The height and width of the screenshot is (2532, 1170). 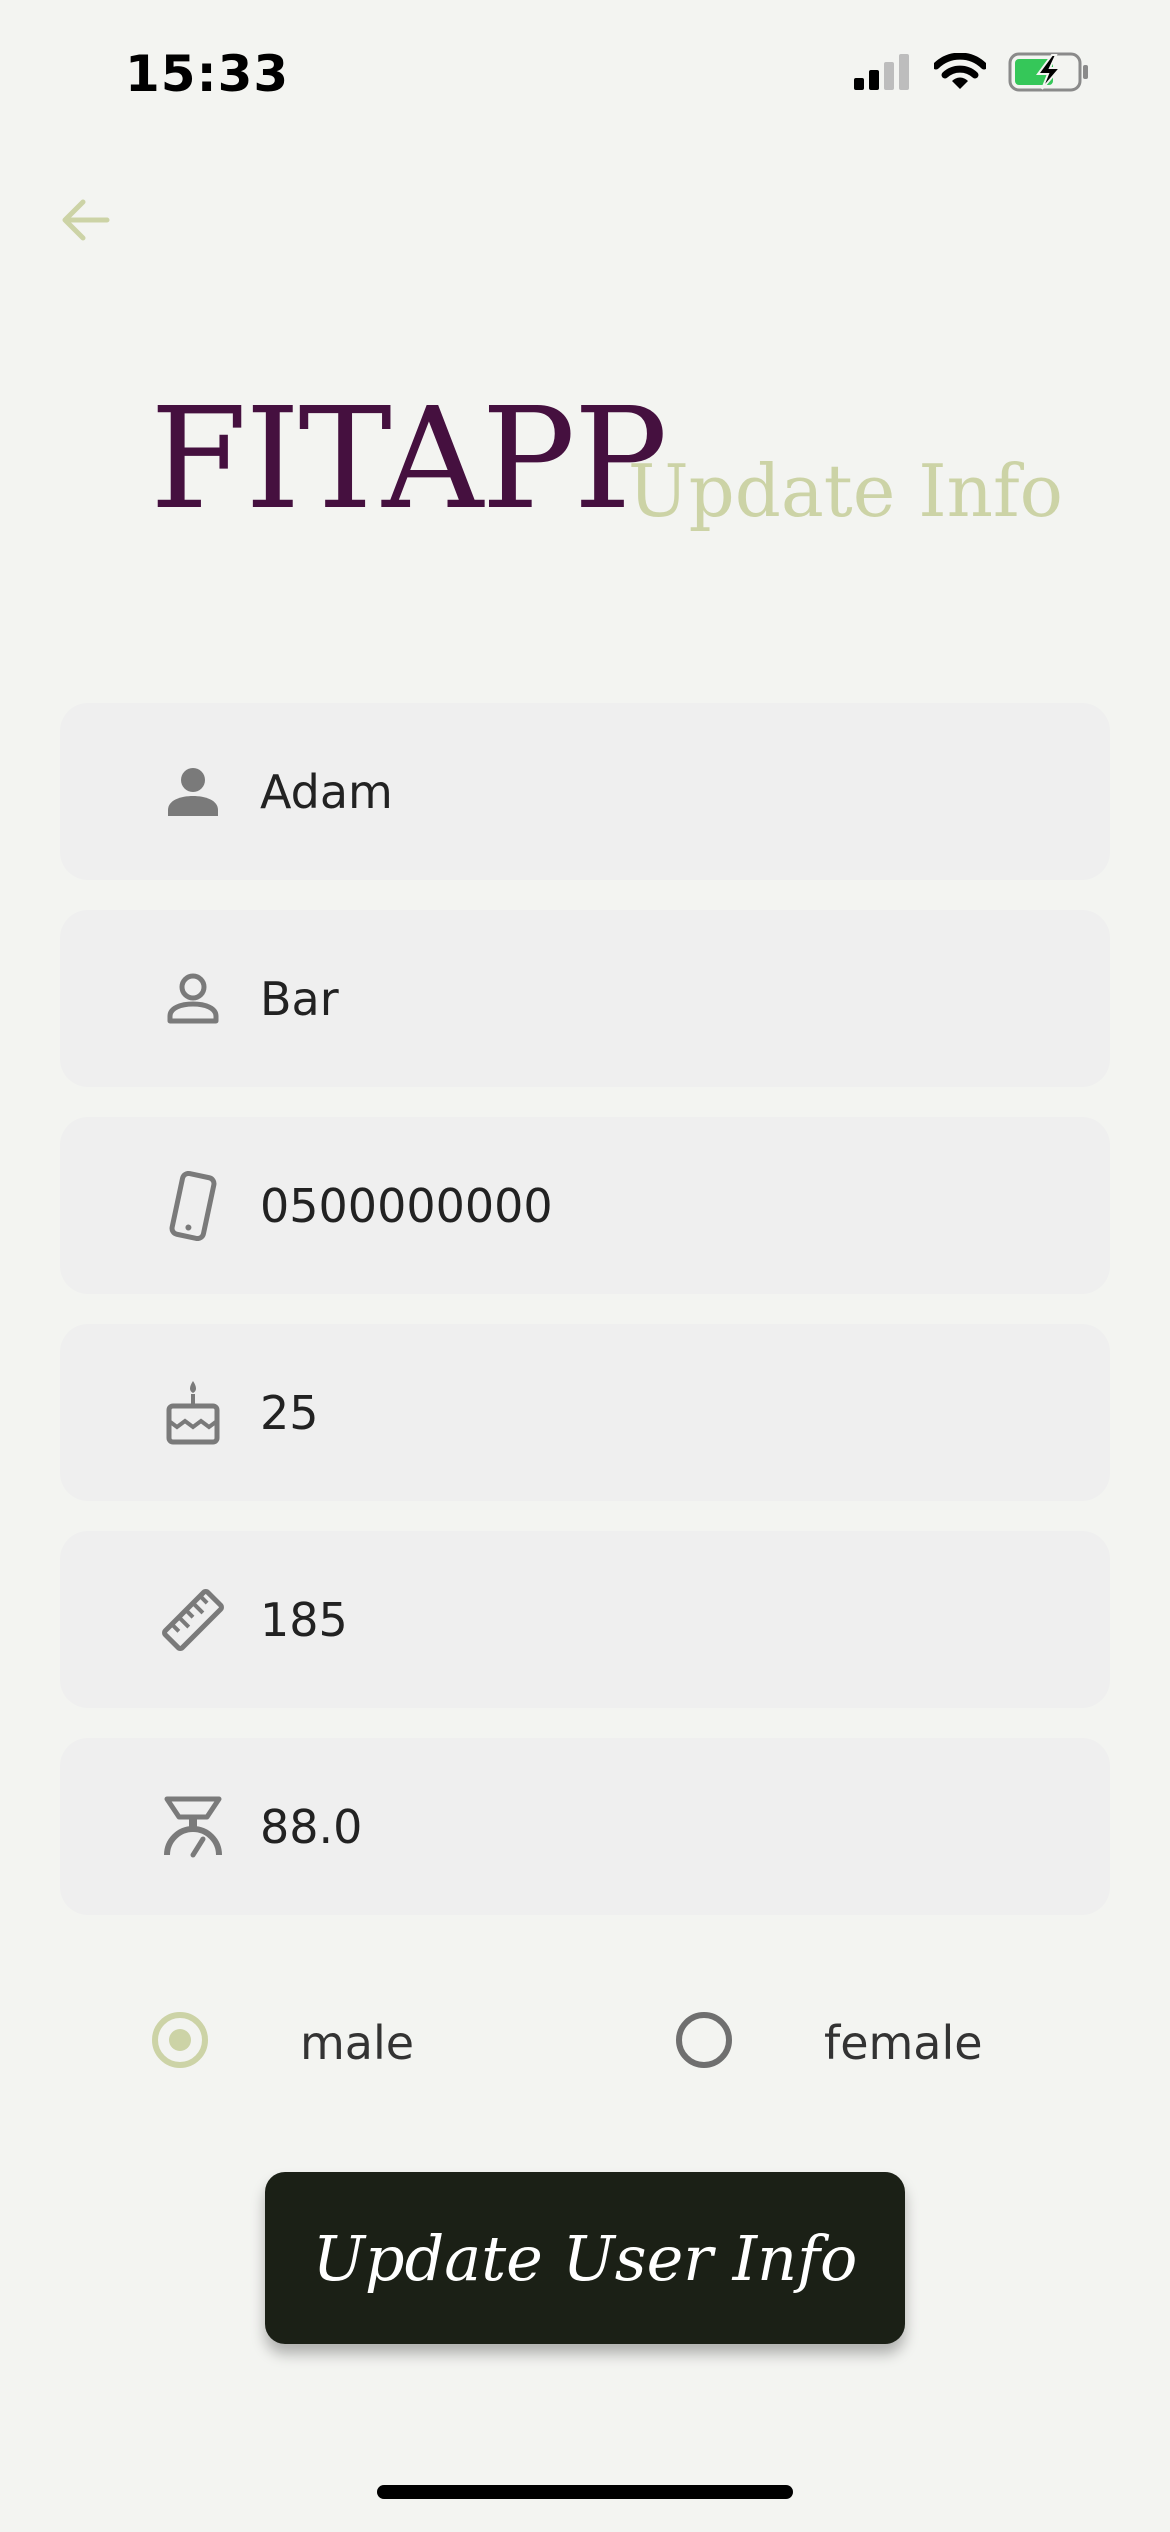 I want to click on weight-field, so click(x=585, y=1826).